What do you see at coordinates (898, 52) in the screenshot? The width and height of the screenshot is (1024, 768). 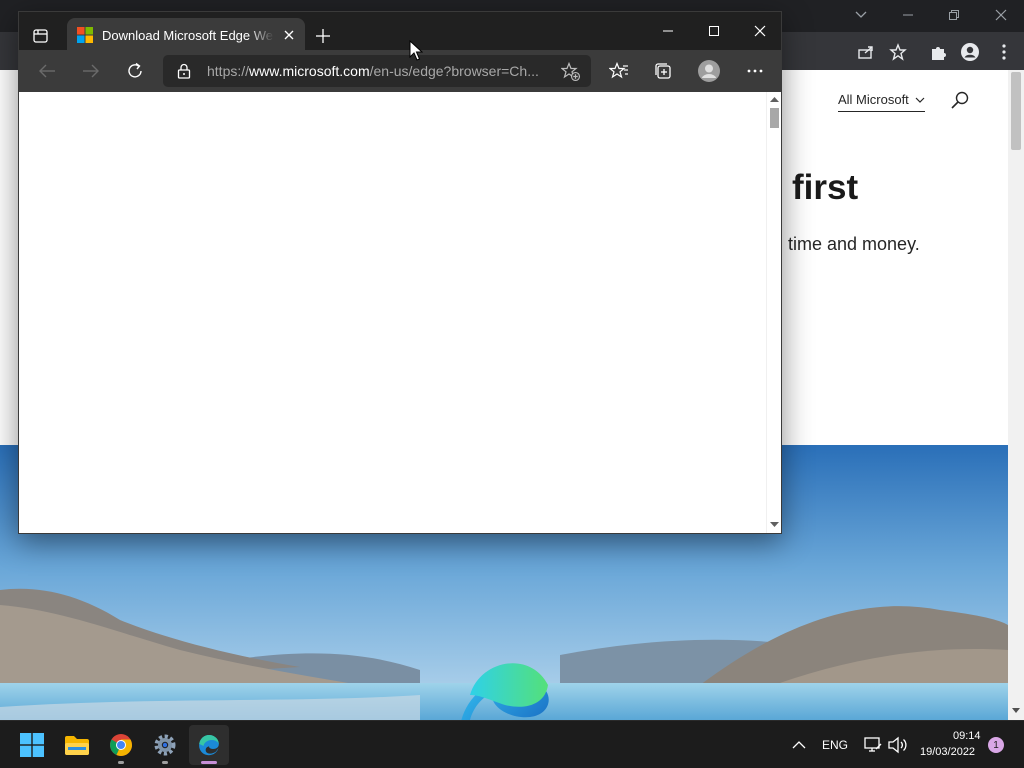 I see `bookmark-star-icon` at bounding box center [898, 52].